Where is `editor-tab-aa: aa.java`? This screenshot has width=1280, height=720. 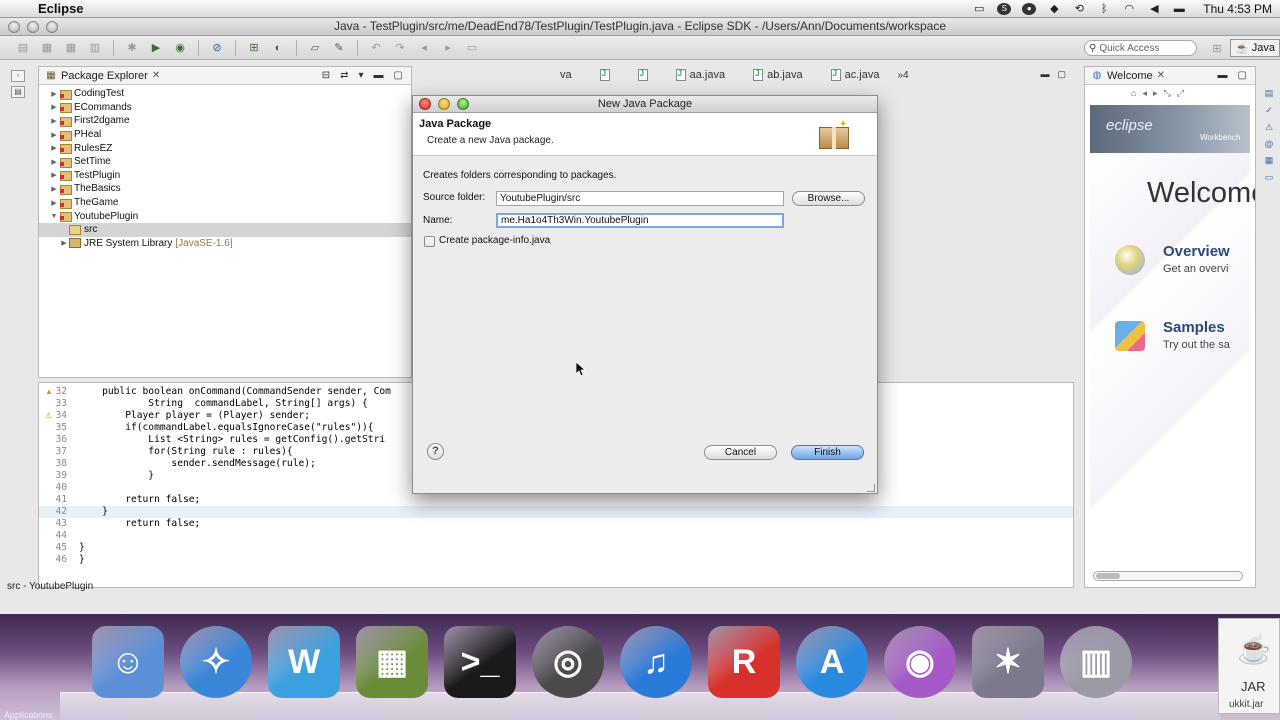 editor-tab-aa: aa.java is located at coordinates (700, 75).